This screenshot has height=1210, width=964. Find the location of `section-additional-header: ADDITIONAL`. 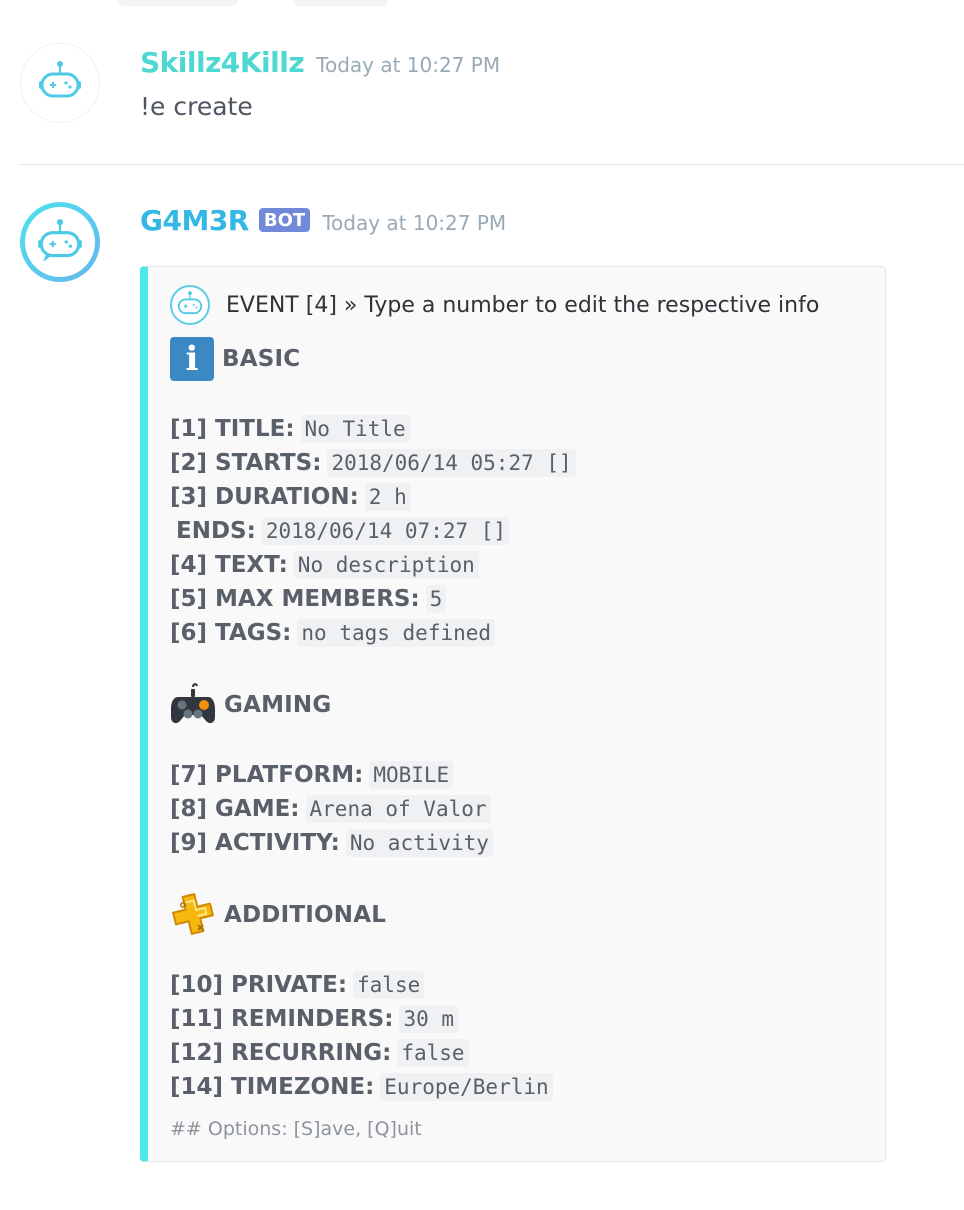

section-additional-header: ADDITIONAL is located at coordinates (278, 915).